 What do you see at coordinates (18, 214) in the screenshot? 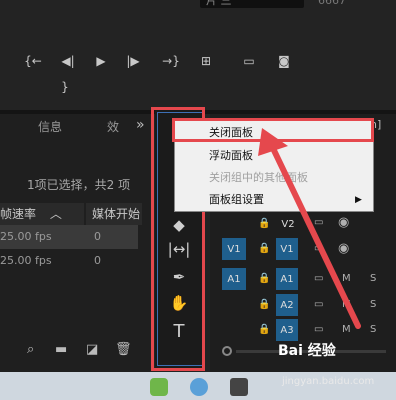
I see `column-header-fps-label: 帧速率` at bounding box center [18, 214].